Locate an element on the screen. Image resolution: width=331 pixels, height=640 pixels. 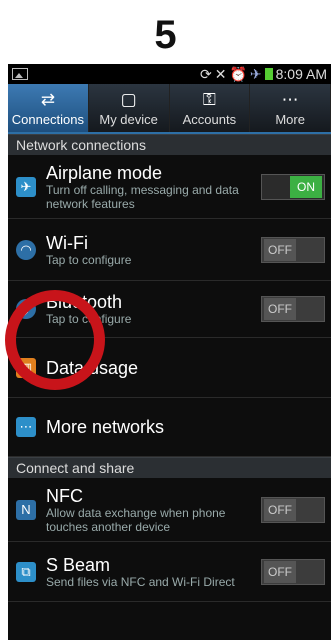
airplane-mode-toggle: ON is located at coordinates (293, 186).